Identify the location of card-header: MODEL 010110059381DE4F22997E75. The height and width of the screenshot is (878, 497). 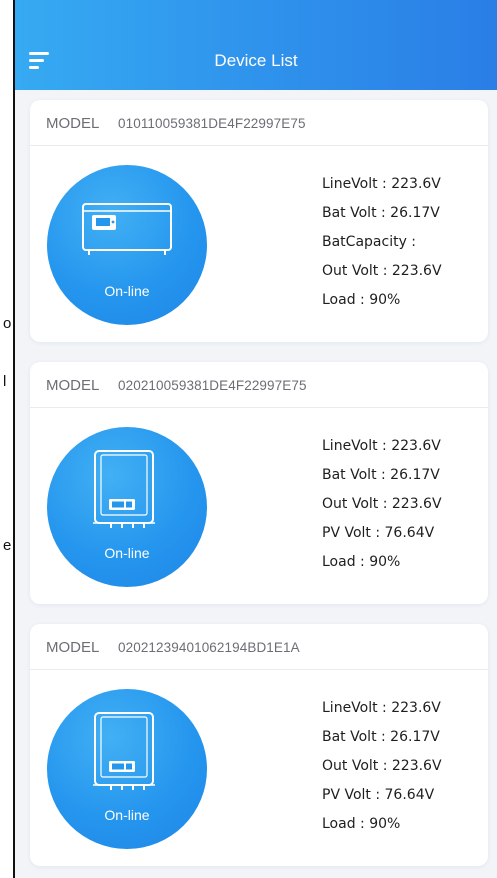
(259, 123).